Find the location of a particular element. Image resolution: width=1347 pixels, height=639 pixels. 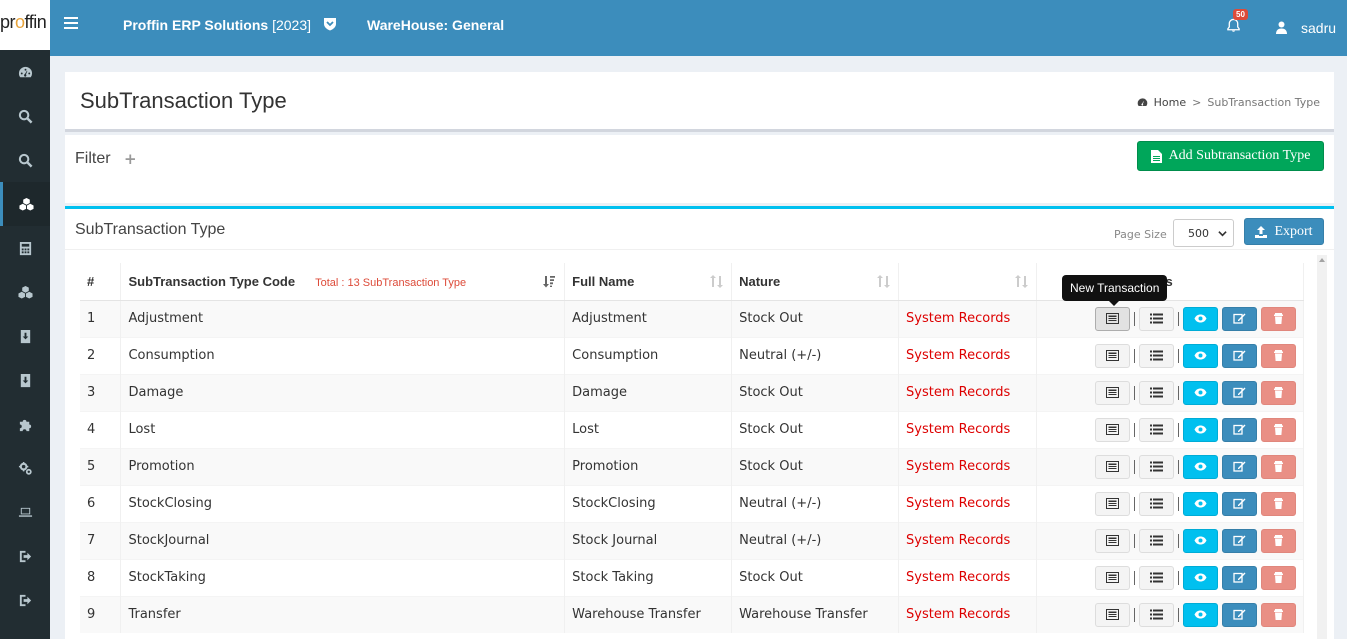

sort-amount-icon is located at coordinates (549, 281).